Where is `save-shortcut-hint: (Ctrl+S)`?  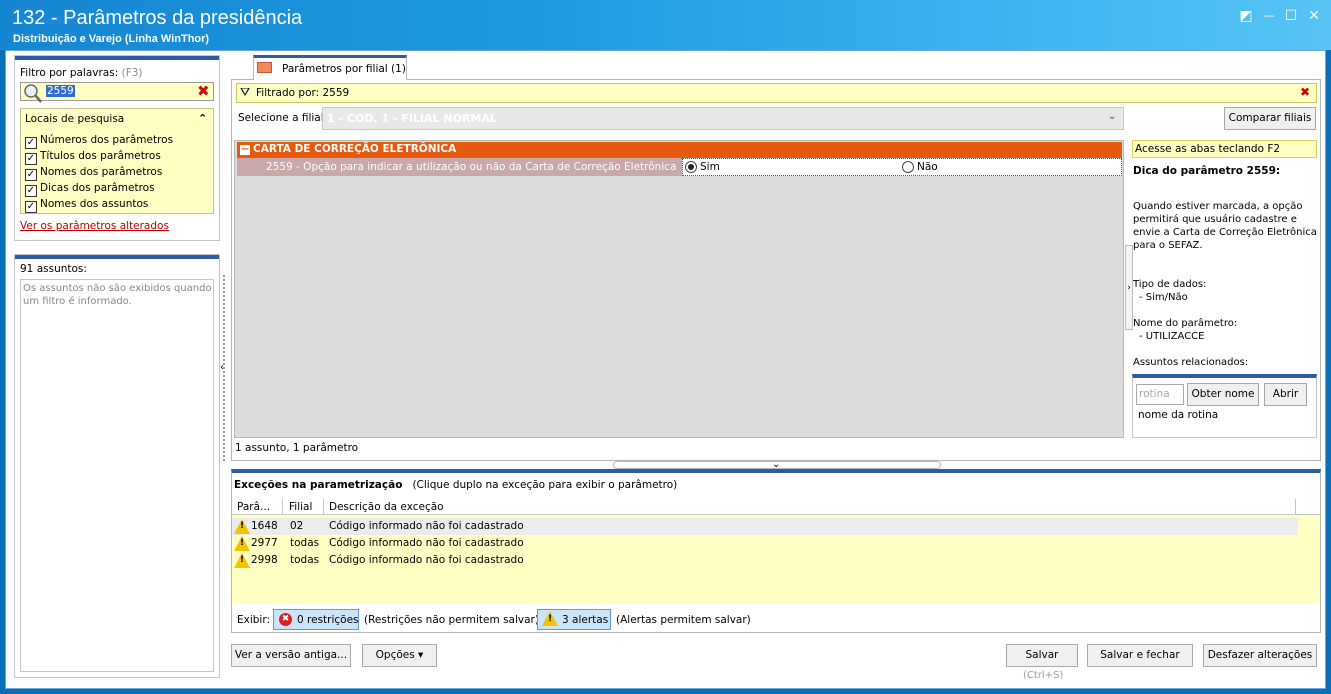 save-shortcut-hint: (Ctrl+S) is located at coordinates (1043, 675).